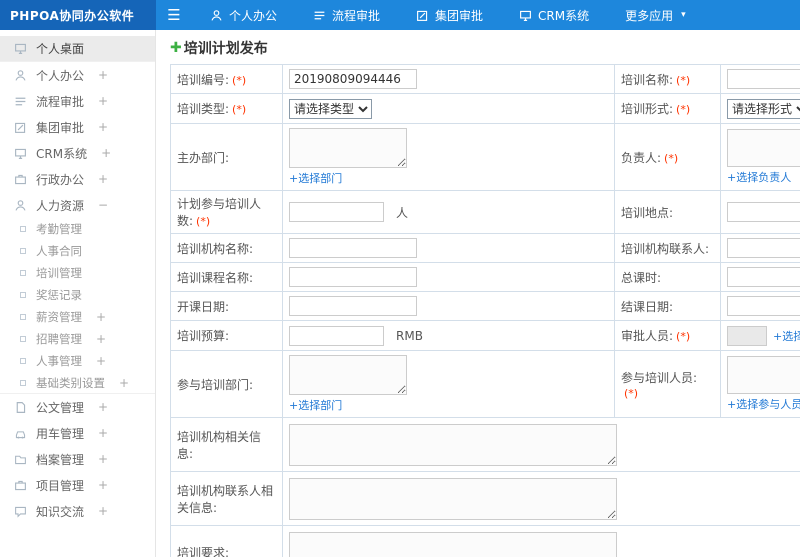 The image size is (800, 557). Describe the element at coordinates (353, 277) in the screenshot. I see `course-name-input` at that location.